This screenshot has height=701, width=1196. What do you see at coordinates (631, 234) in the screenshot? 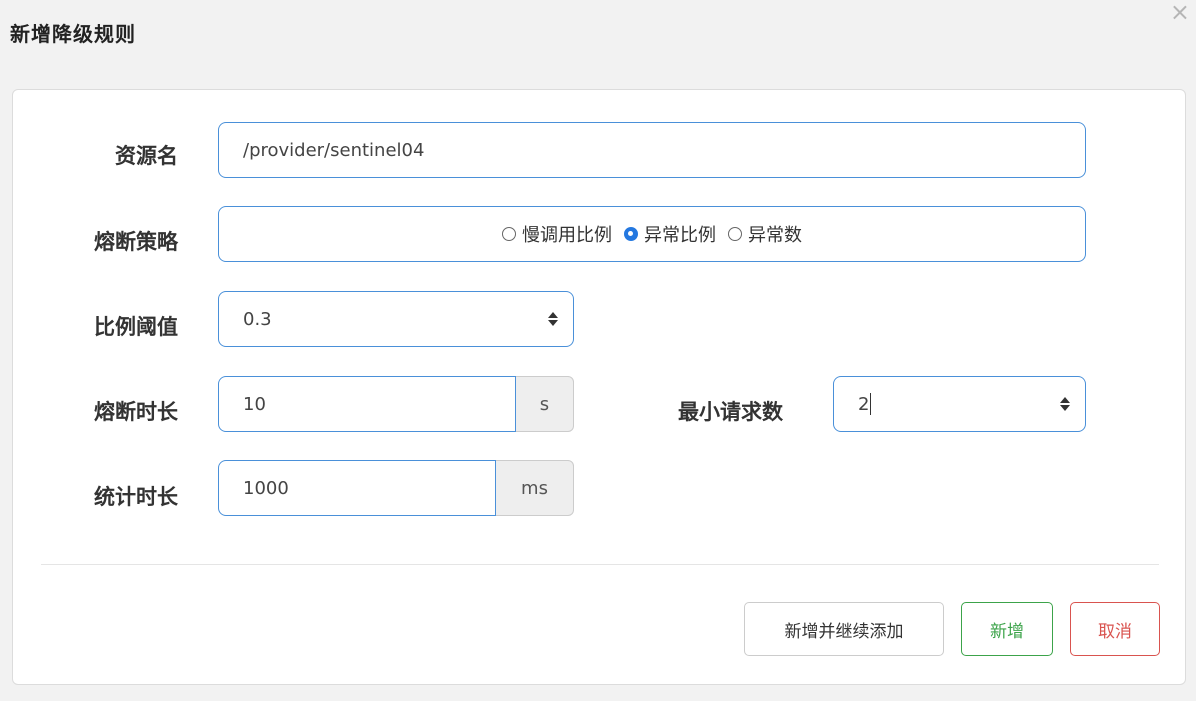
I see `radio-checked-icon` at bounding box center [631, 234].